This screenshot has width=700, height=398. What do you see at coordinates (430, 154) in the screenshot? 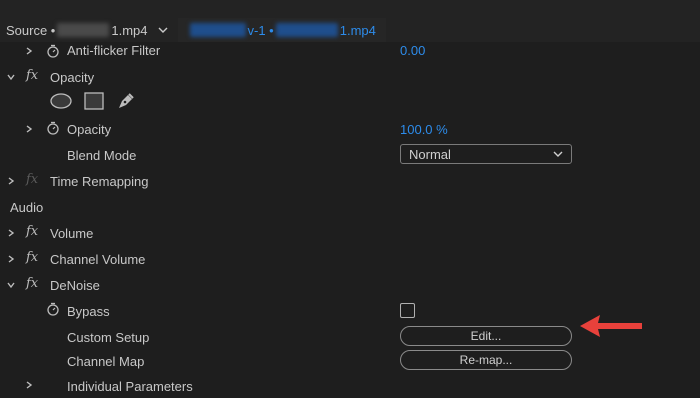
I see `blend-mode-value: Normal` at bounding box center [430, 154].